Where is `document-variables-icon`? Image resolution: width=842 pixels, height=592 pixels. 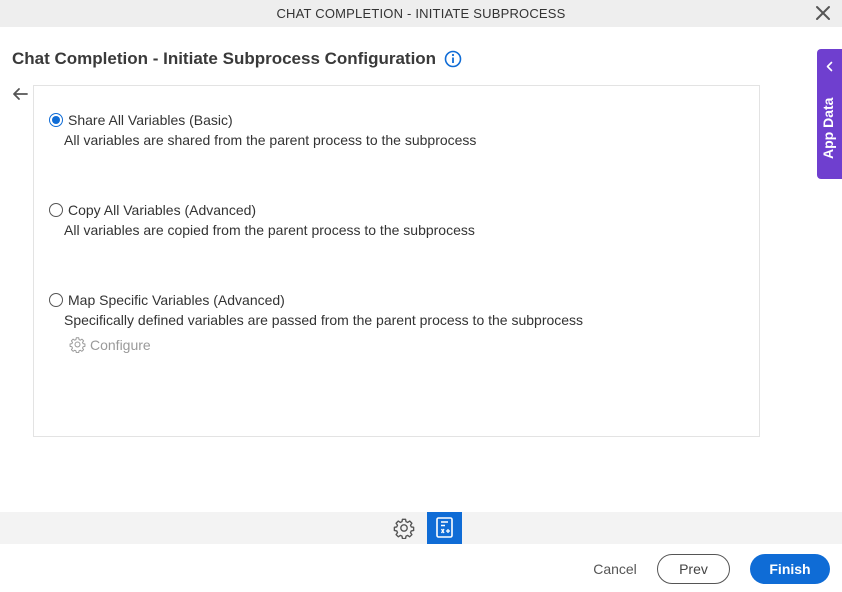
document-variables-icon is located at coordinates (444, 527).